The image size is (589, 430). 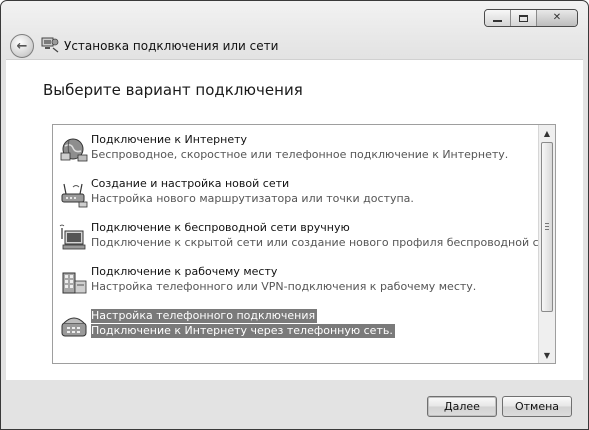 I want to click on chevron-up-icon: ▲, so click(x=547, y=133).